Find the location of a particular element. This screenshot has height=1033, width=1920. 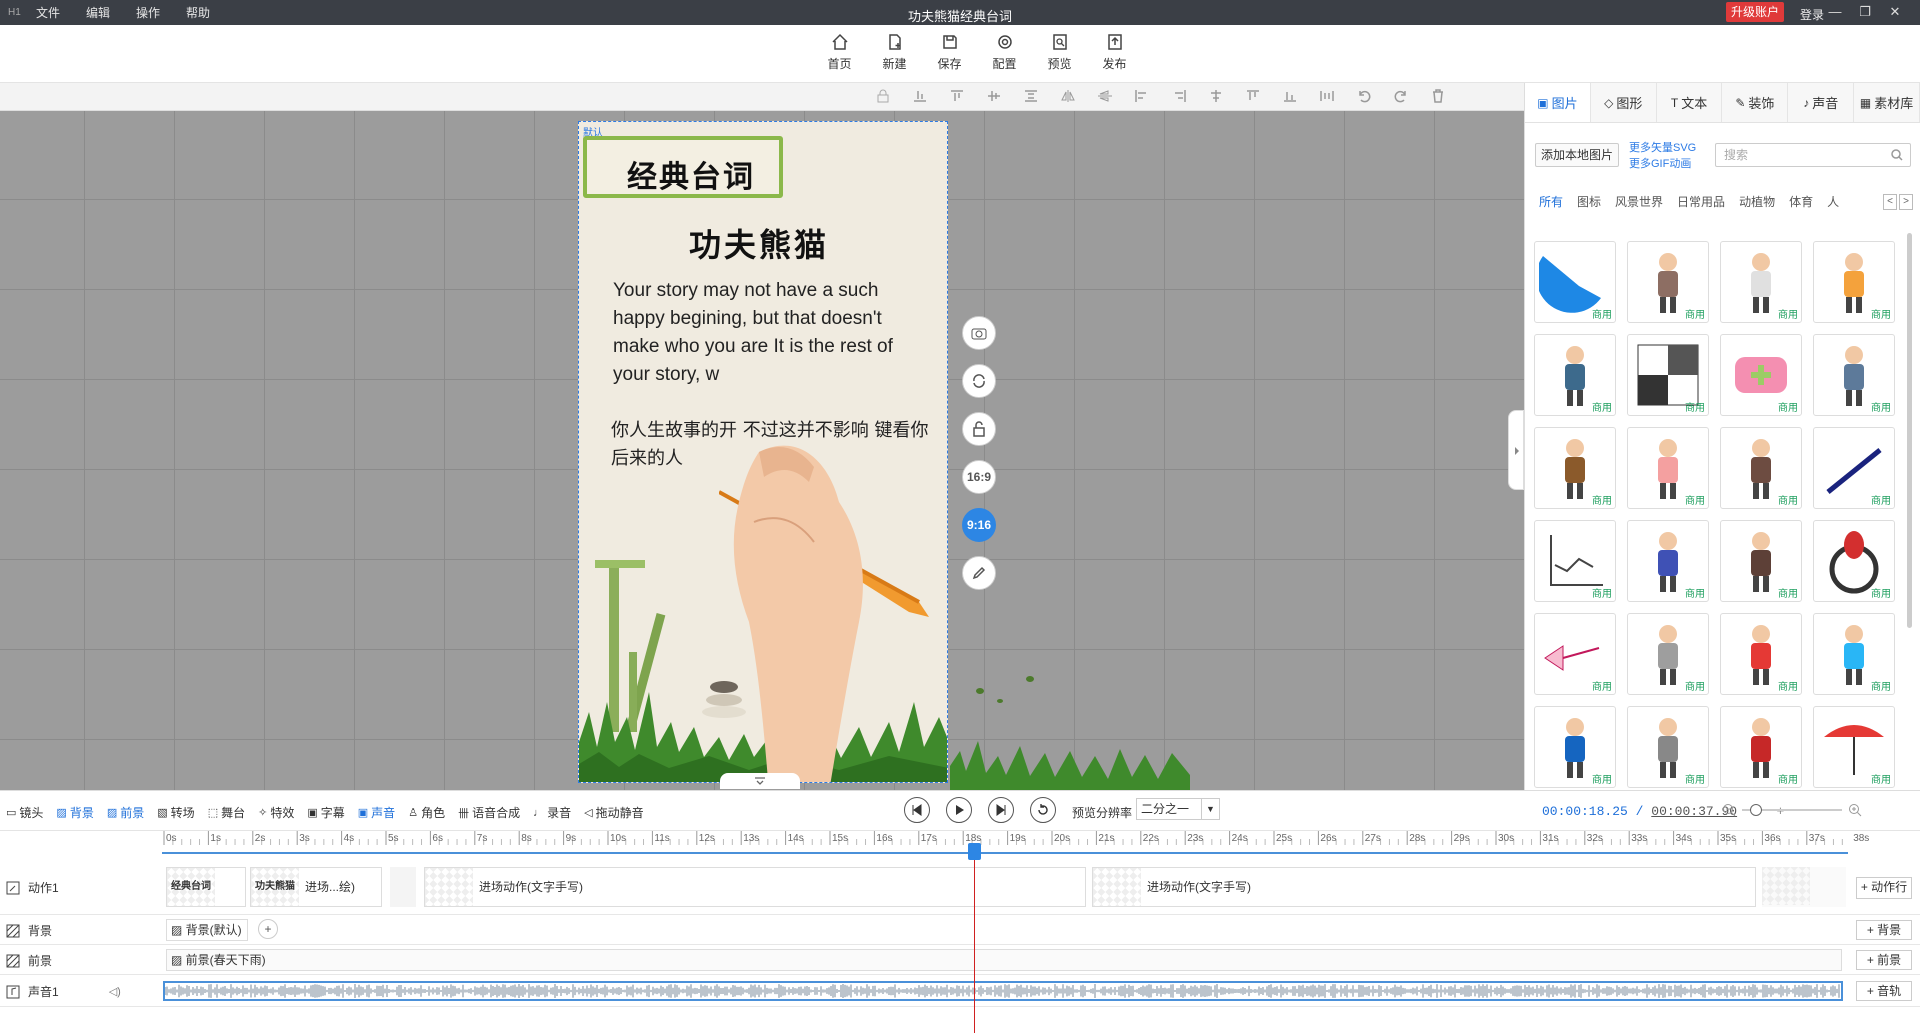

next-button is located at coordinates (1001, 810).